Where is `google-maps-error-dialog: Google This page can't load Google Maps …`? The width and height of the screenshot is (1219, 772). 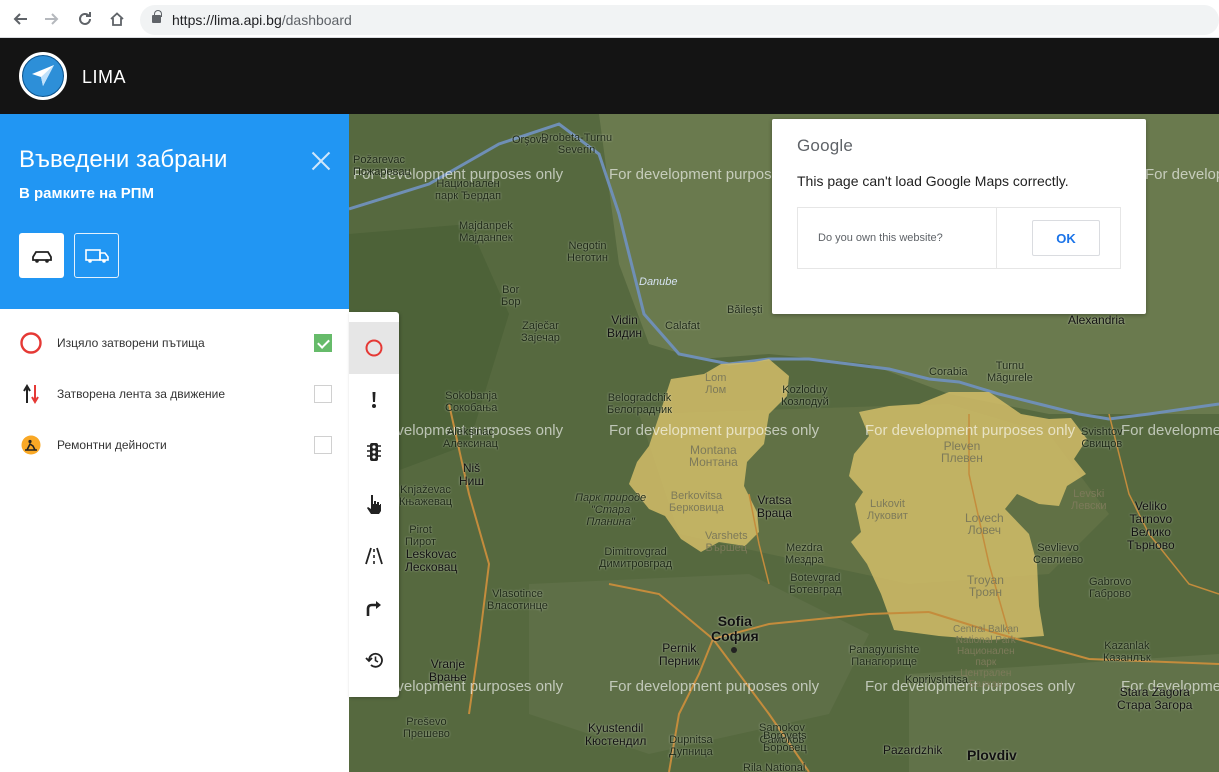 google-maps-error-dialog: Google This page can't load Google Maps … is located at coordinates (959, 216).